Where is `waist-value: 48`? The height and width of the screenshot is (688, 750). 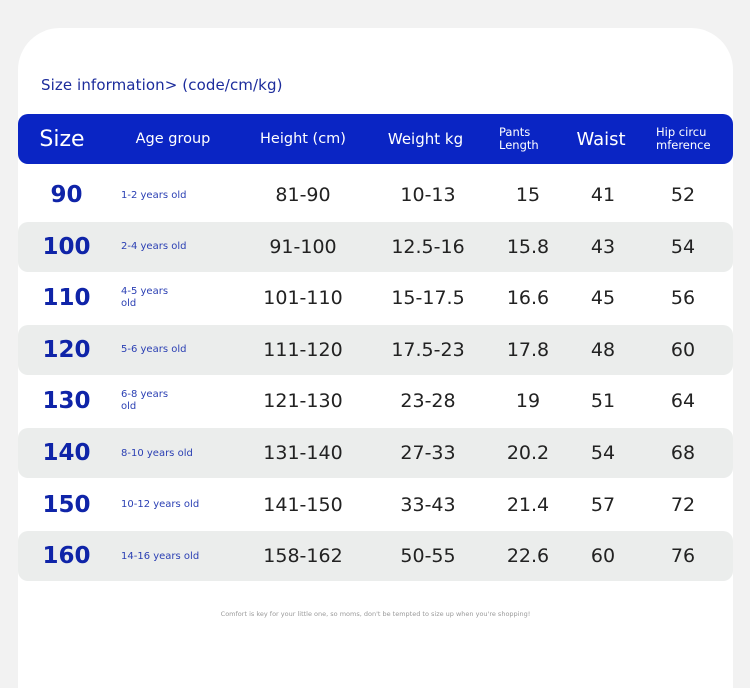 waist-value: 48 is located at coordinates (603, 350).